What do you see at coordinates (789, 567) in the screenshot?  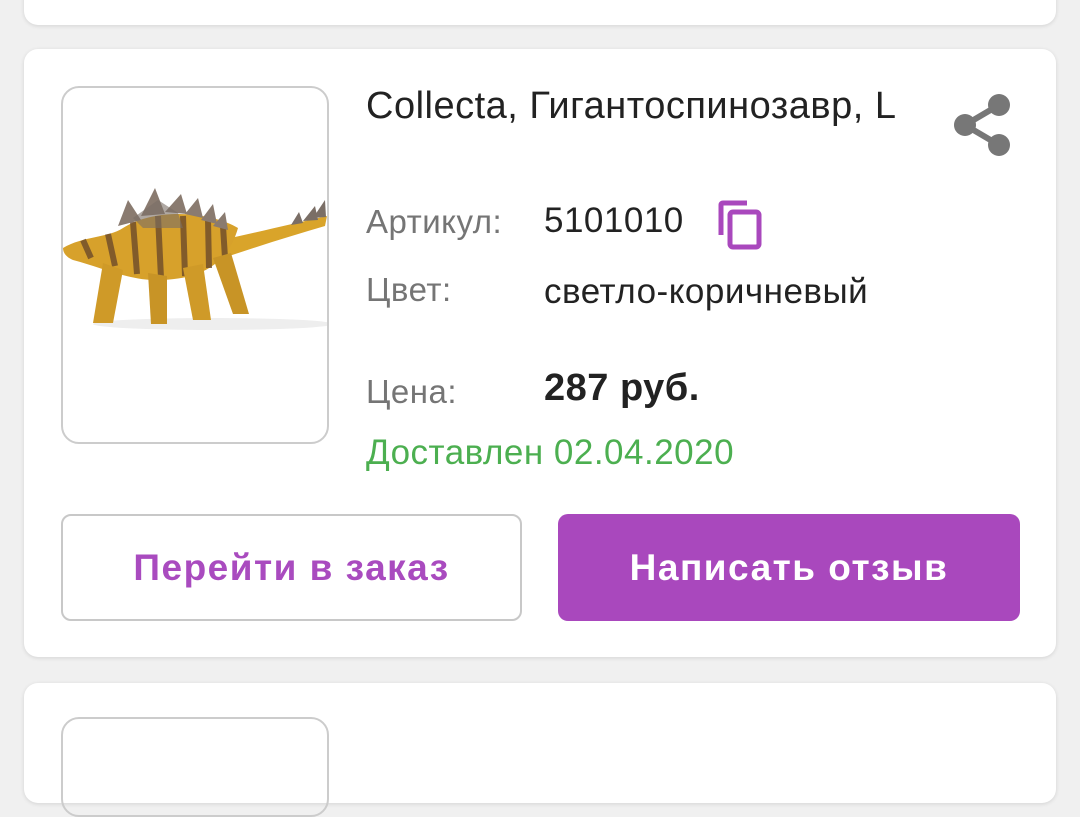 I see `write-review-button: Написать отзыв` at bounding box center [789, 567].